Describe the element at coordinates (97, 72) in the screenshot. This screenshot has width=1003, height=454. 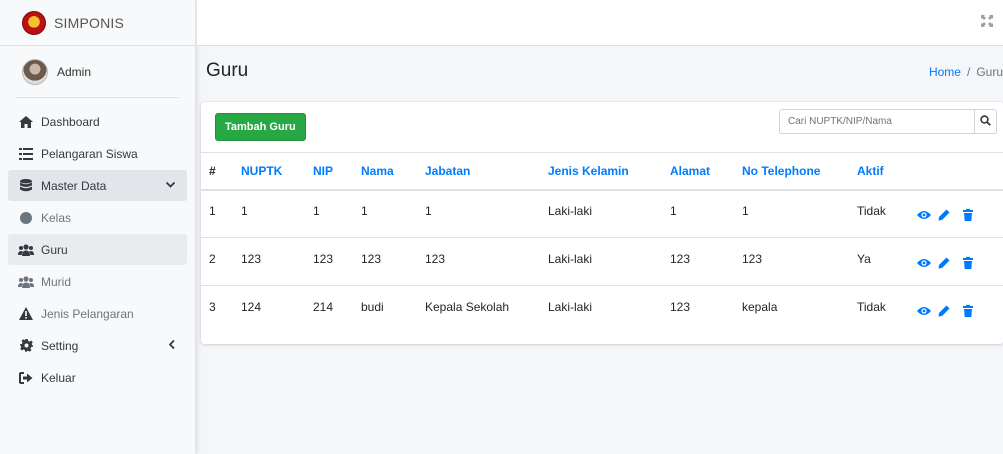
I see `user-panel: Admin` at that location.